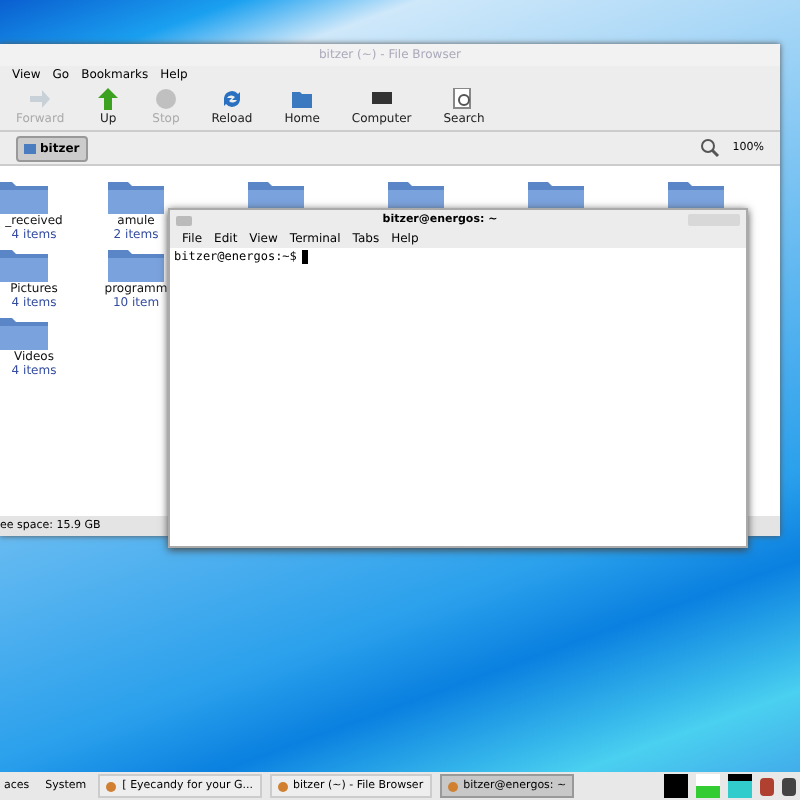 Image resolution: width=800 pixels, height=800 pixels. What do you see at coordinates (676, 786) in the screenshot?
I see `cpu-monitor` at bounding box center [676, 786].